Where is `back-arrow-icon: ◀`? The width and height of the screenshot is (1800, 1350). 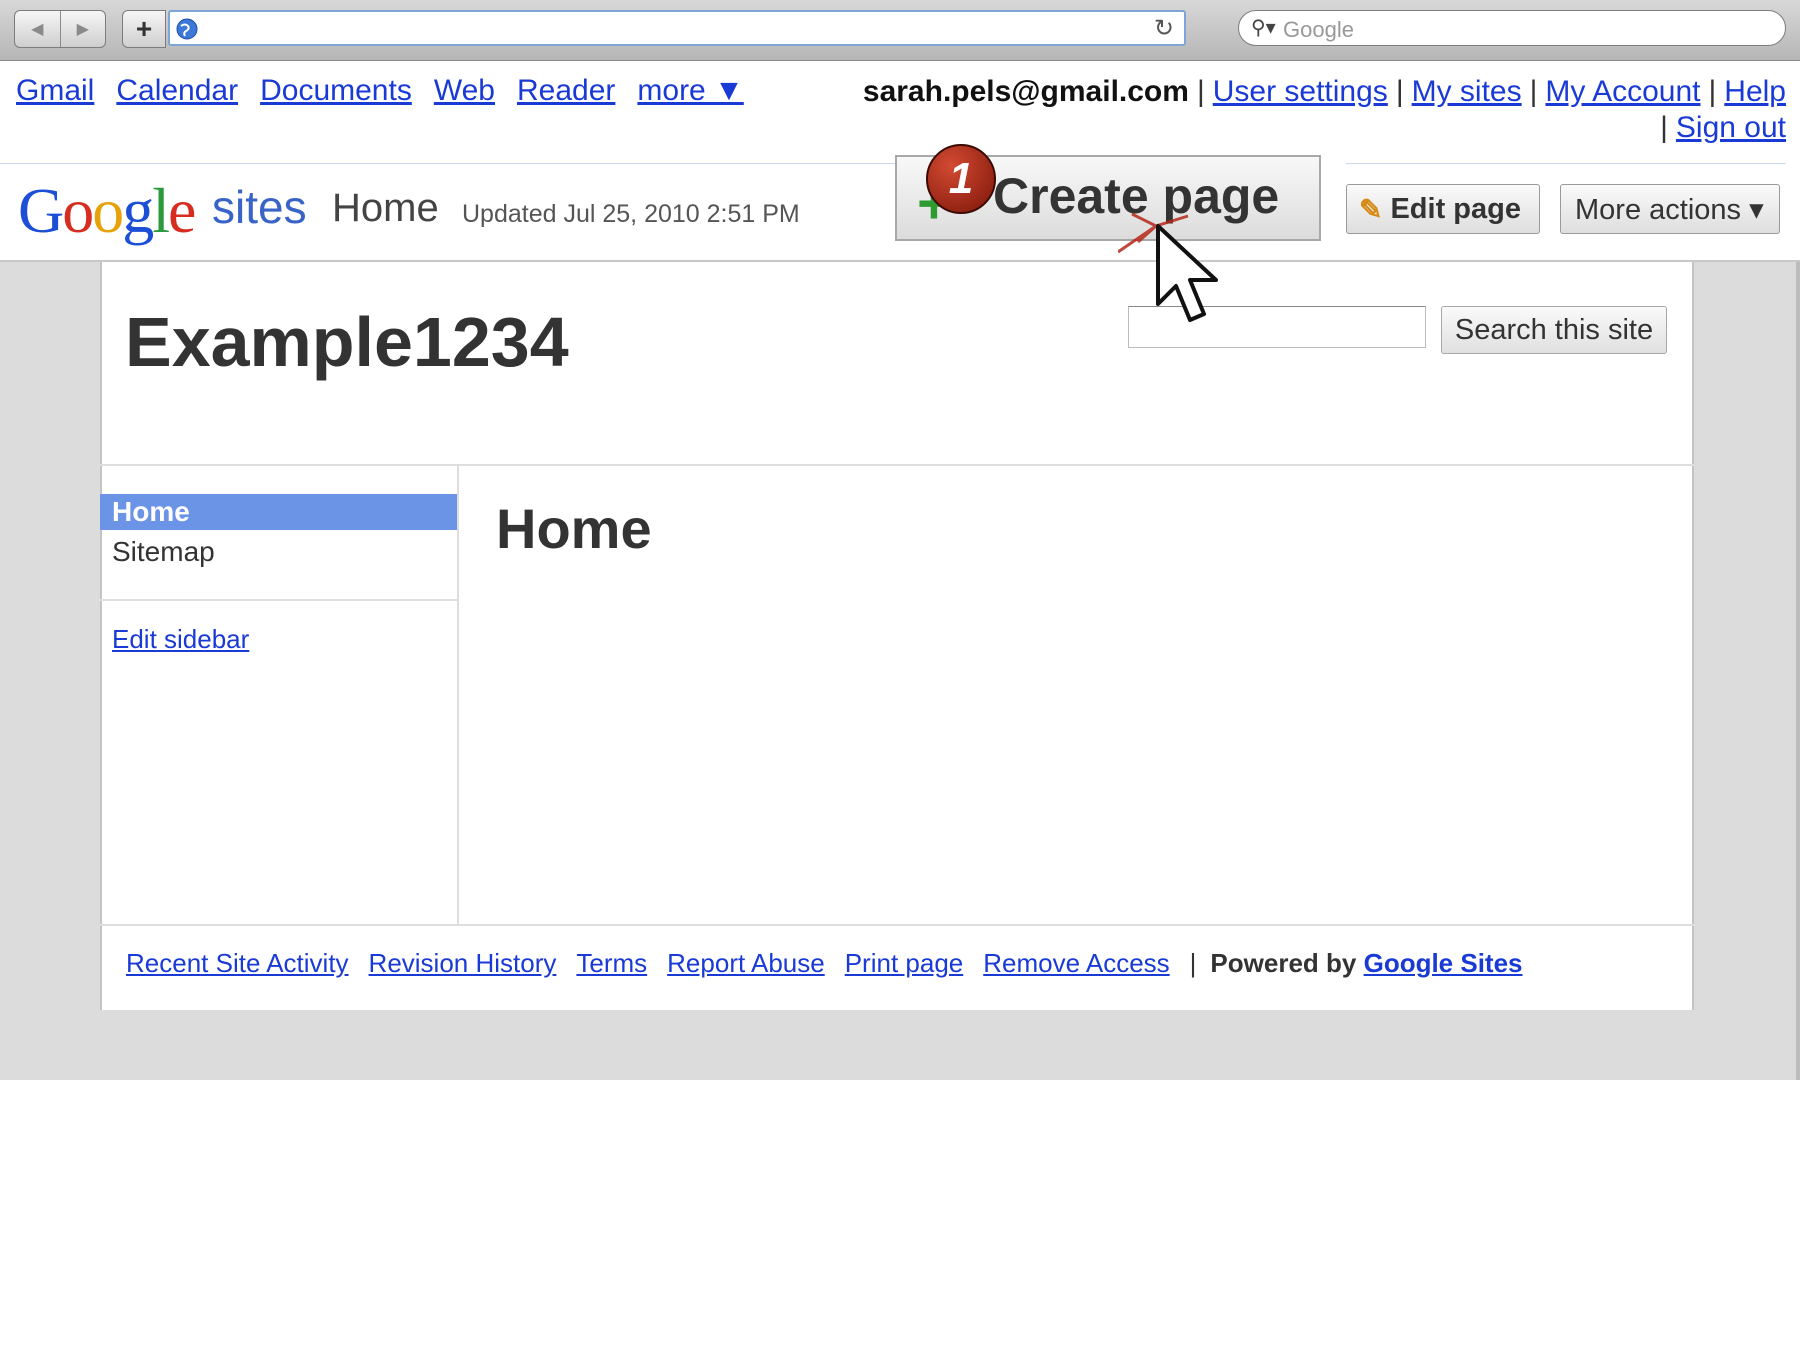
back-arrow-icon: ◀ is located at coordinates (38, 29).